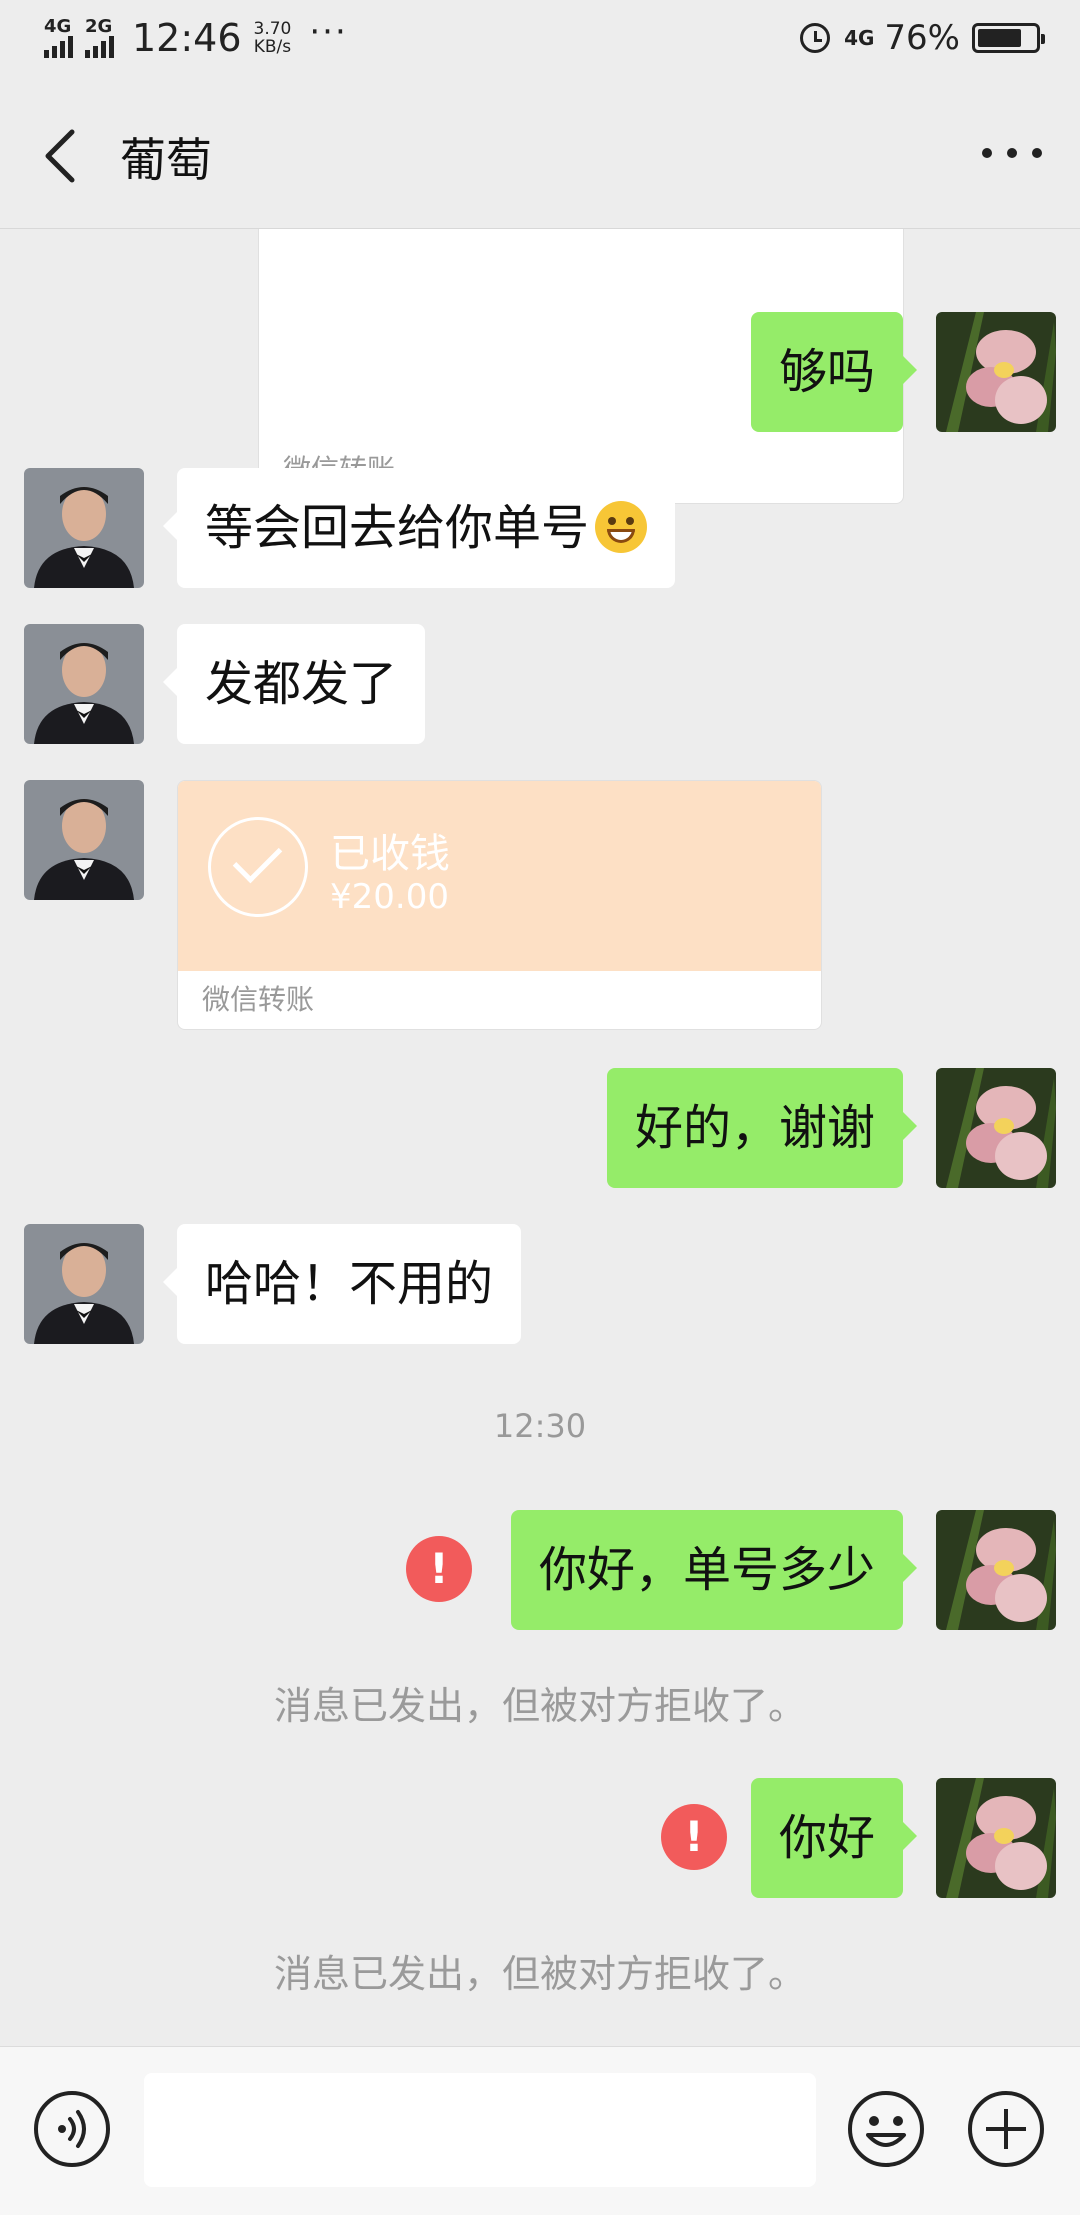 This screenshot has width=1080, height=2215. What do you see at coordinates (397, 528) in the screenshot?
I see `message-text: 等会回去给你单号` at bounding box center [397, 528].